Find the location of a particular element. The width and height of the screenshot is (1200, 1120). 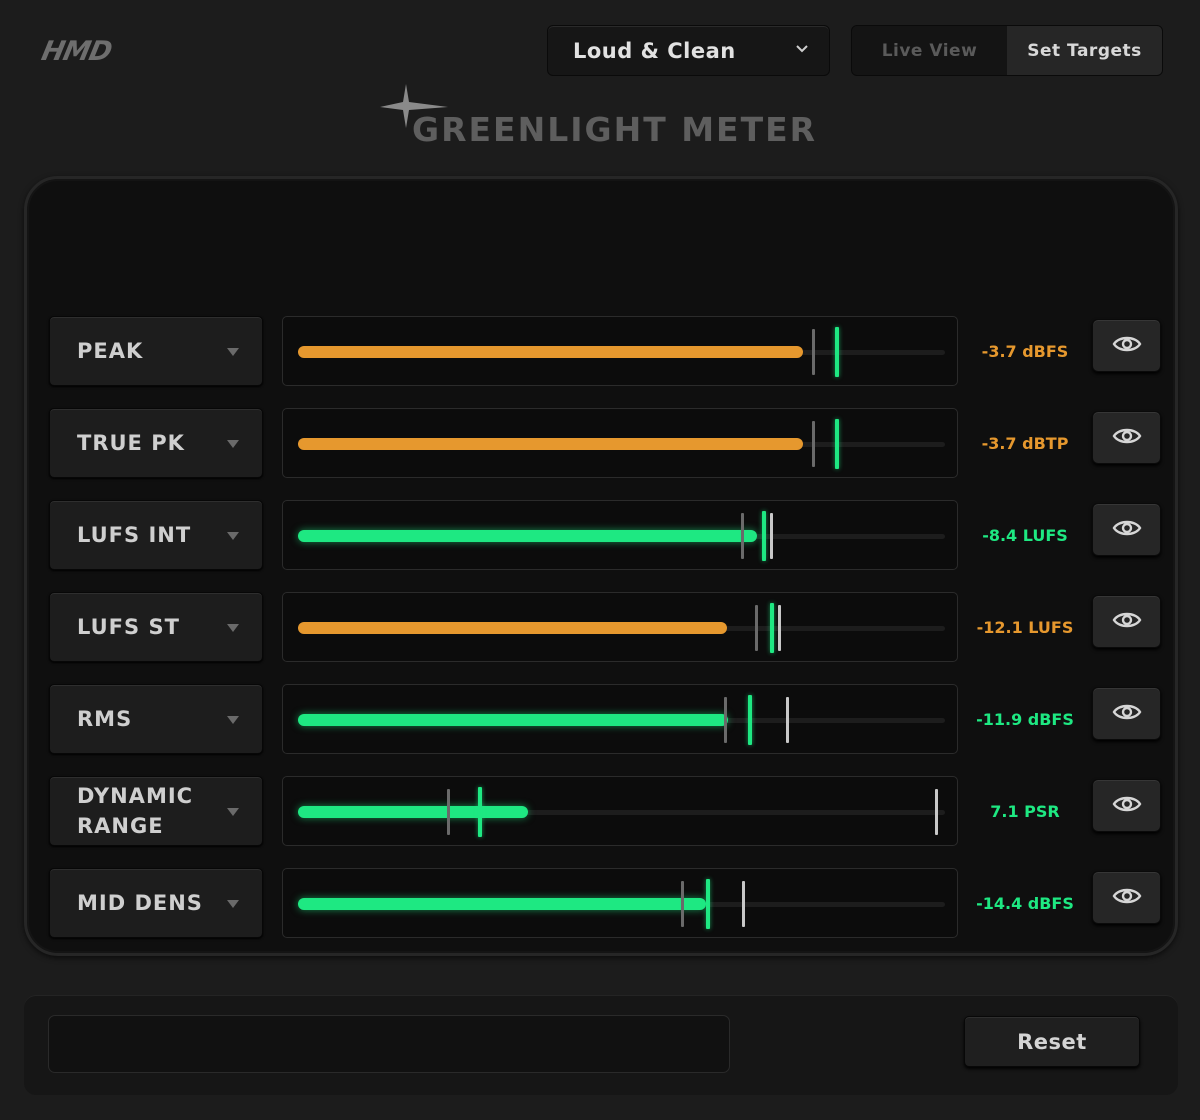

metric-select-mid-dens: MID DENS is located at coordinates (156, 903).